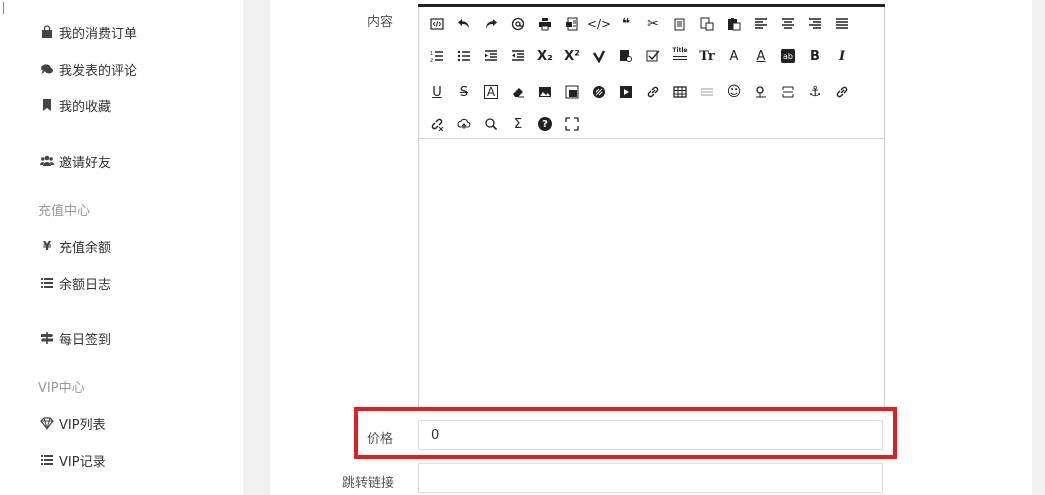  What do you see at coordinates (545, 124) in the screenshot?
I see `help-icon: ?` at bounding box center [545, 124].